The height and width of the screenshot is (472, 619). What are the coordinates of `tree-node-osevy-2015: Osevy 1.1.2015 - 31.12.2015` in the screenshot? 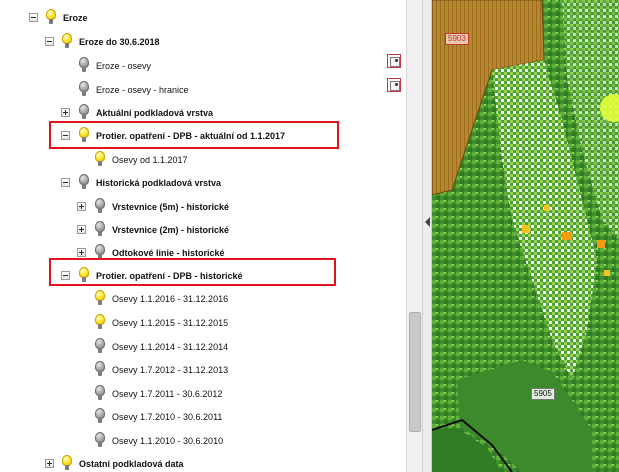 It's located at (203, 323).